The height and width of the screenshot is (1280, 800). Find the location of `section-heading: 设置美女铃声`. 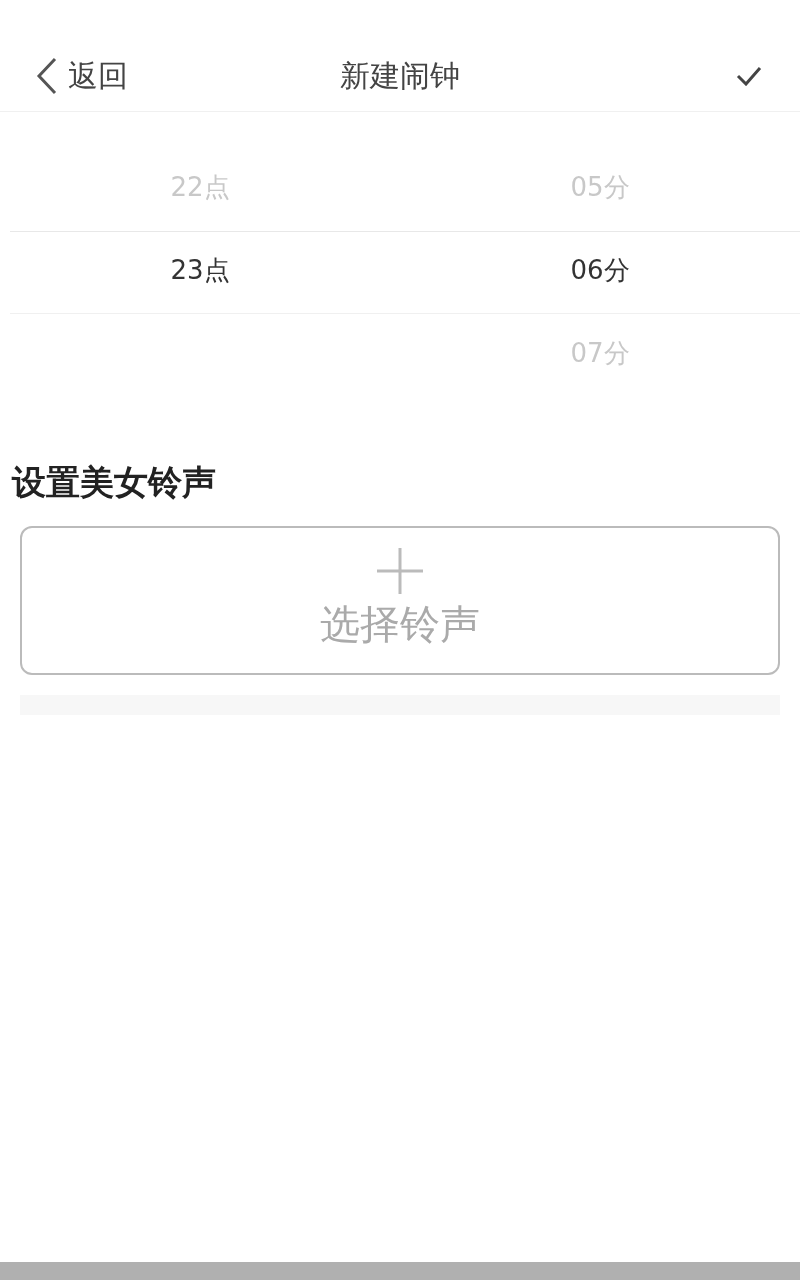

section-heading: 设置美女铃声 is located at coordinates (114, 482).